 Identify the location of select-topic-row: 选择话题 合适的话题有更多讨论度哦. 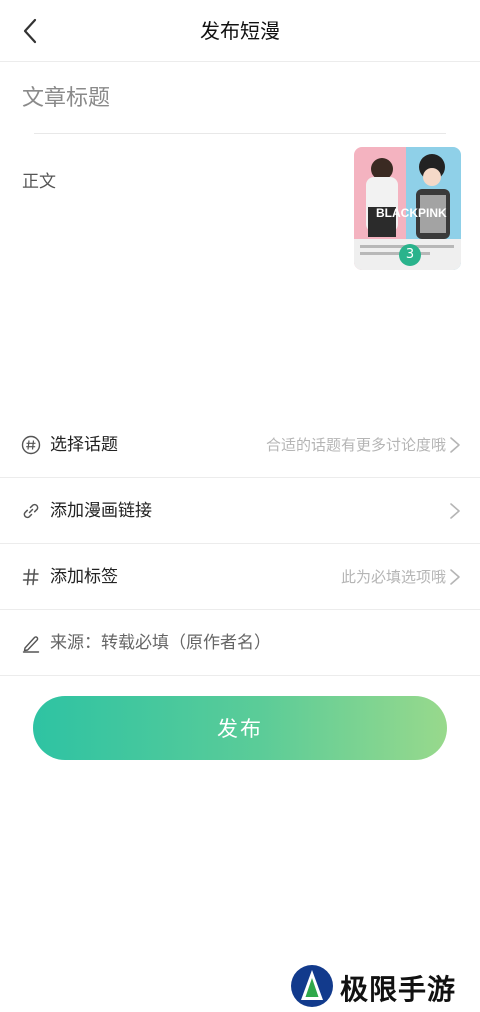
(240, 445).